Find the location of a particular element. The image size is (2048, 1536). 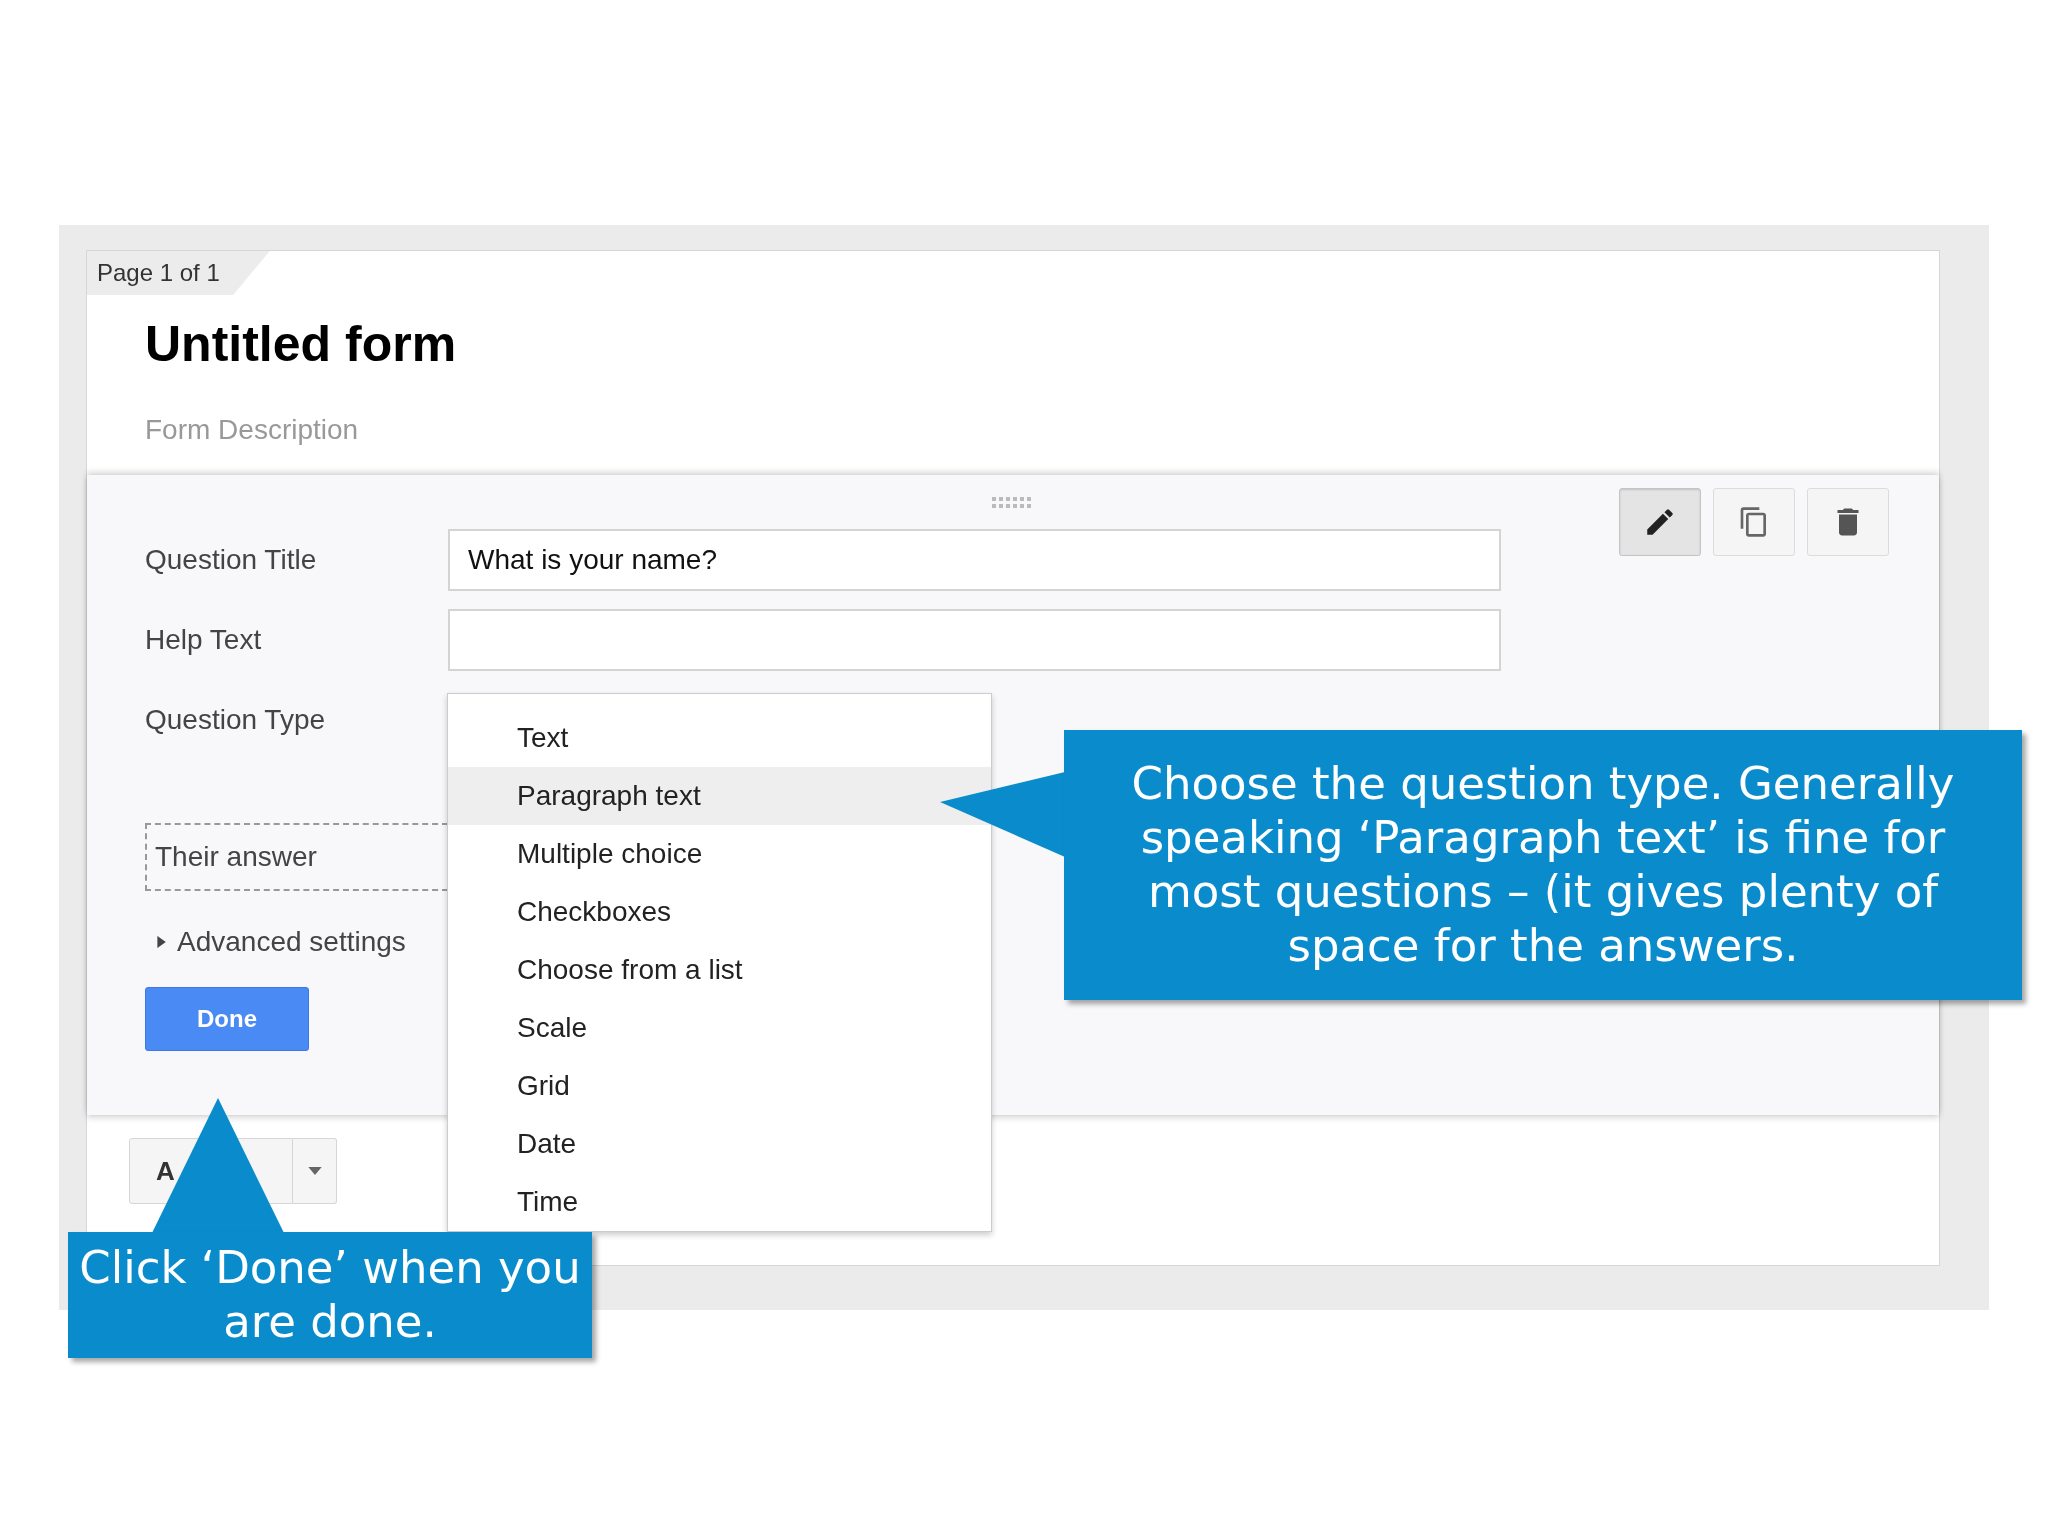

callout: Choose the question type. Generally speaking ‘Paragraph text’ is fine for most questions – (it gives plenty of space for the answers. is located at coordinates (1543, 865).